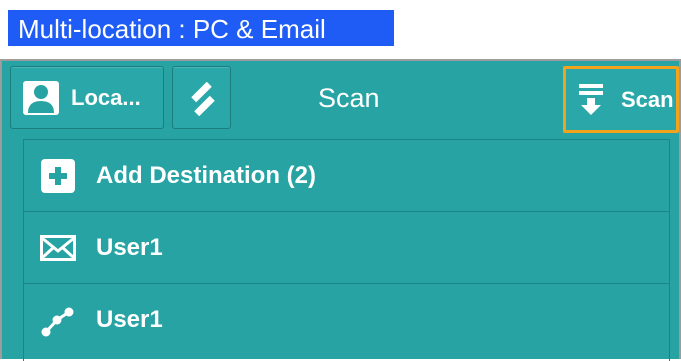 The width and height of the screenshot is (681, 361). Describe the element at coordinates (647, 99) in the screenshot. I see `scan-button-label: Scan` at that location.